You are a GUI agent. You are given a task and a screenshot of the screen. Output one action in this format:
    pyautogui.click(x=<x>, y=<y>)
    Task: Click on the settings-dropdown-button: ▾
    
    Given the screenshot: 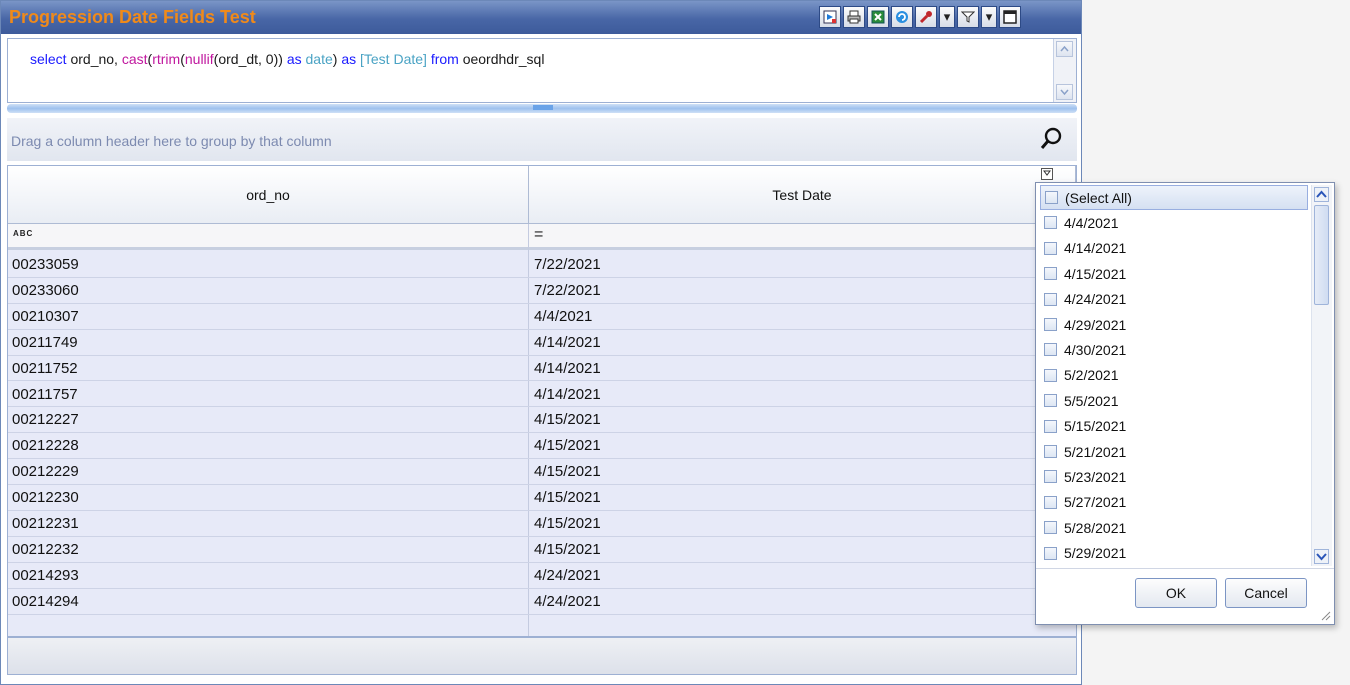 What is the action you would take?
    pyautogui.click(x=947, y=17)
    